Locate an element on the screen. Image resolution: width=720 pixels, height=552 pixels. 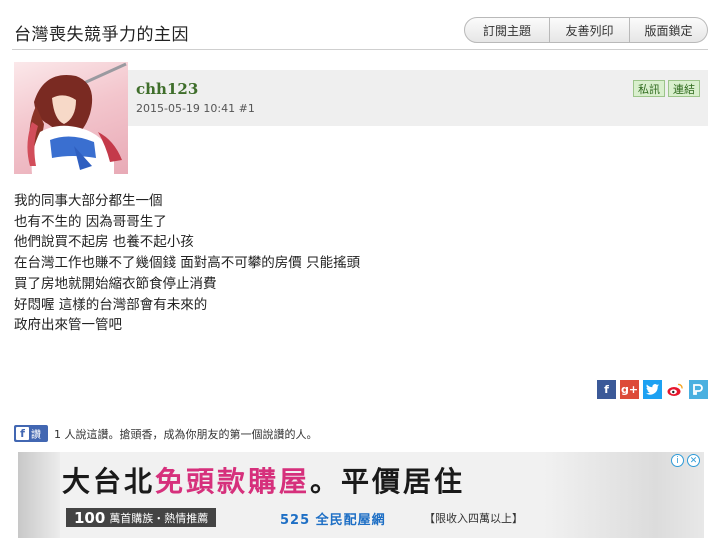
ad-headline: 大台北免頭款購屋。平價居住 is located at coordinates (263, 480).